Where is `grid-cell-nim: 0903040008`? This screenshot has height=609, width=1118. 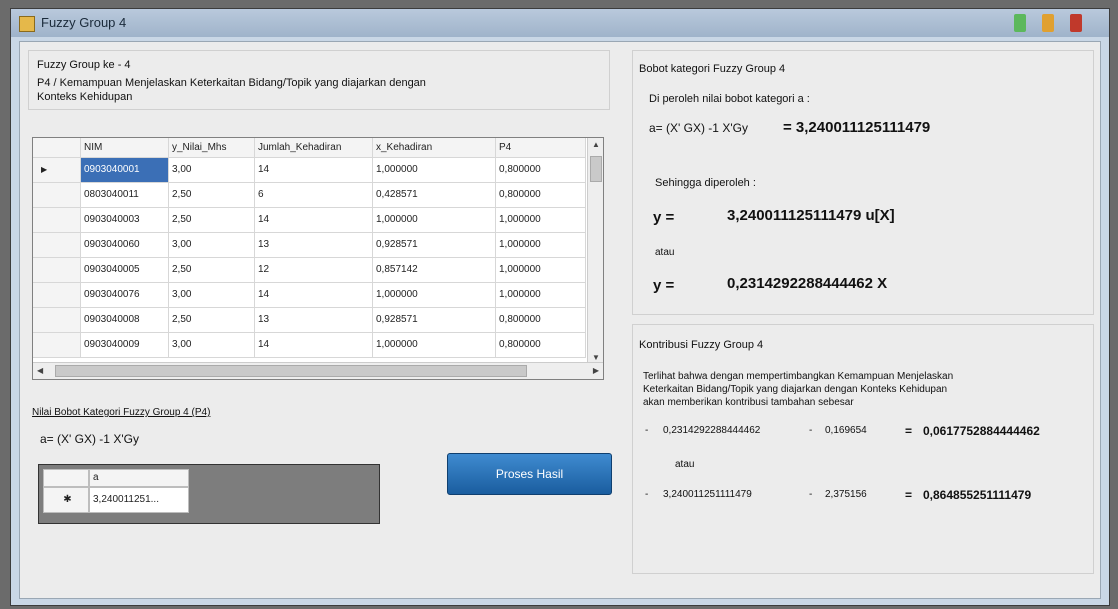 grid-cell-nim: 0903040008 is located at coordinates (125, 320).